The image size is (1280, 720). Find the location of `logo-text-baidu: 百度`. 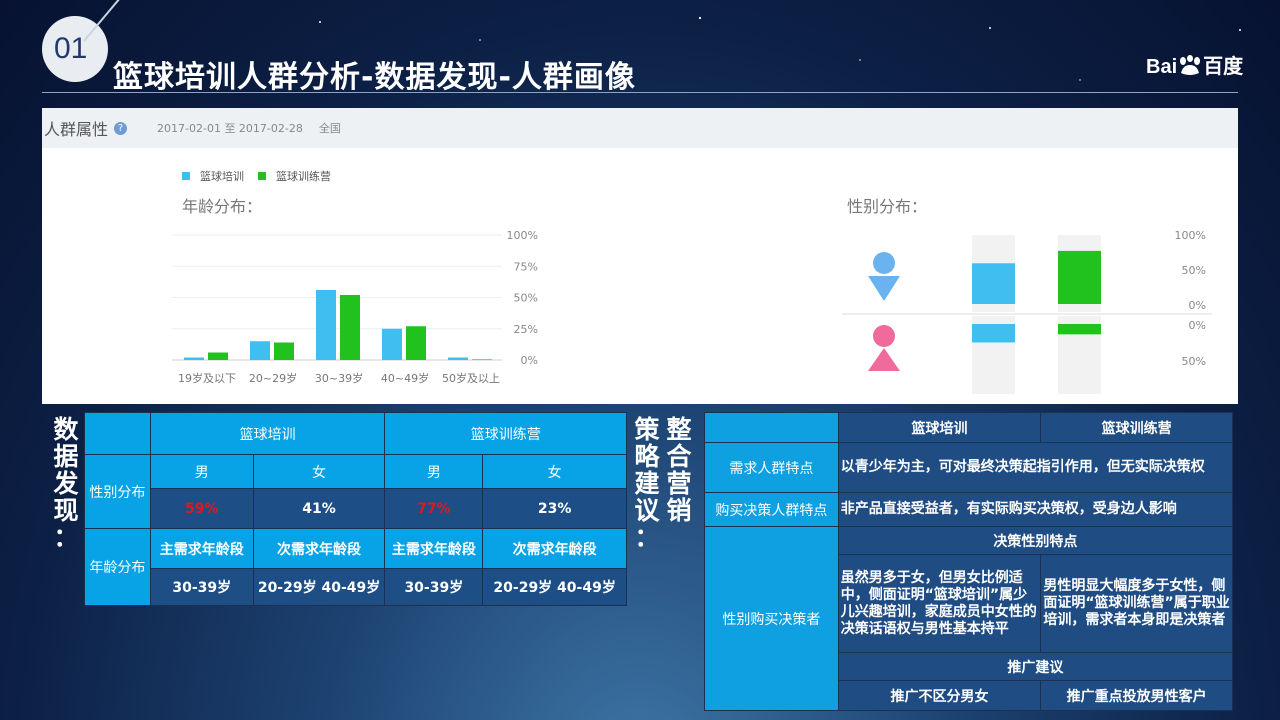

logo-text-baidu: 百度 is located at coordinates (1223, 67).